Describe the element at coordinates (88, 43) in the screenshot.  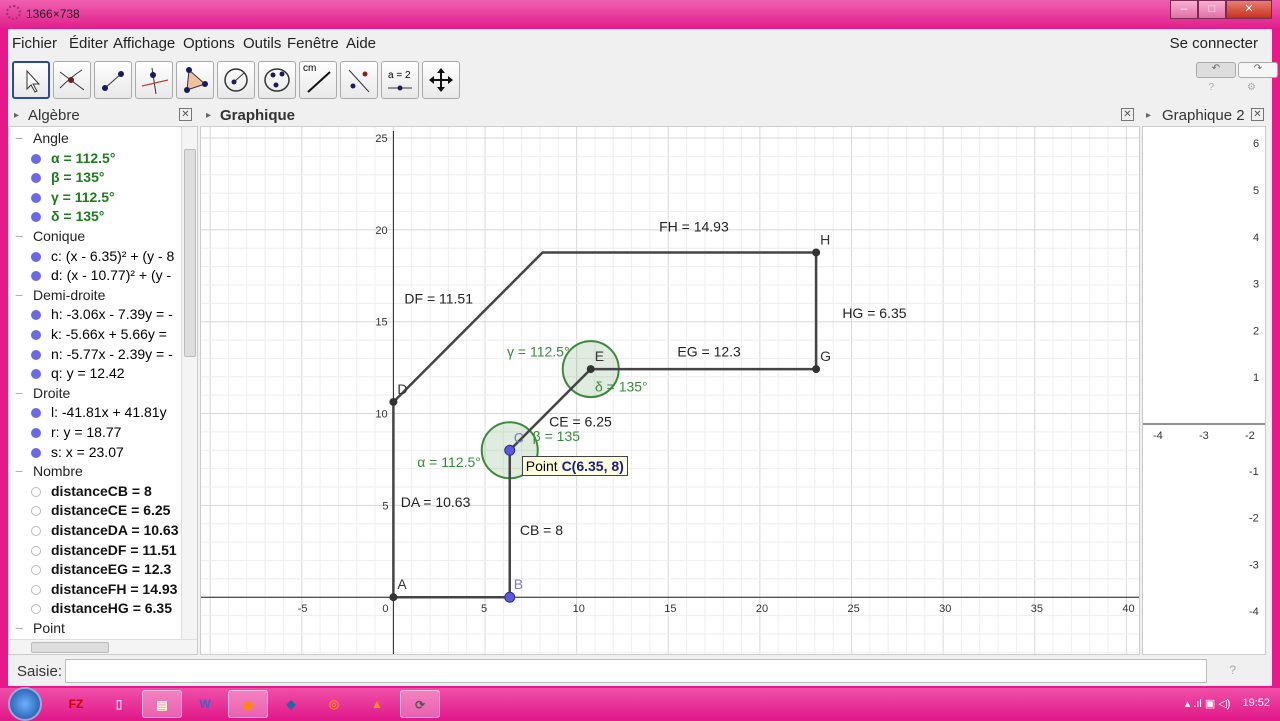
I see `menu-editer: Éditer` at that location.